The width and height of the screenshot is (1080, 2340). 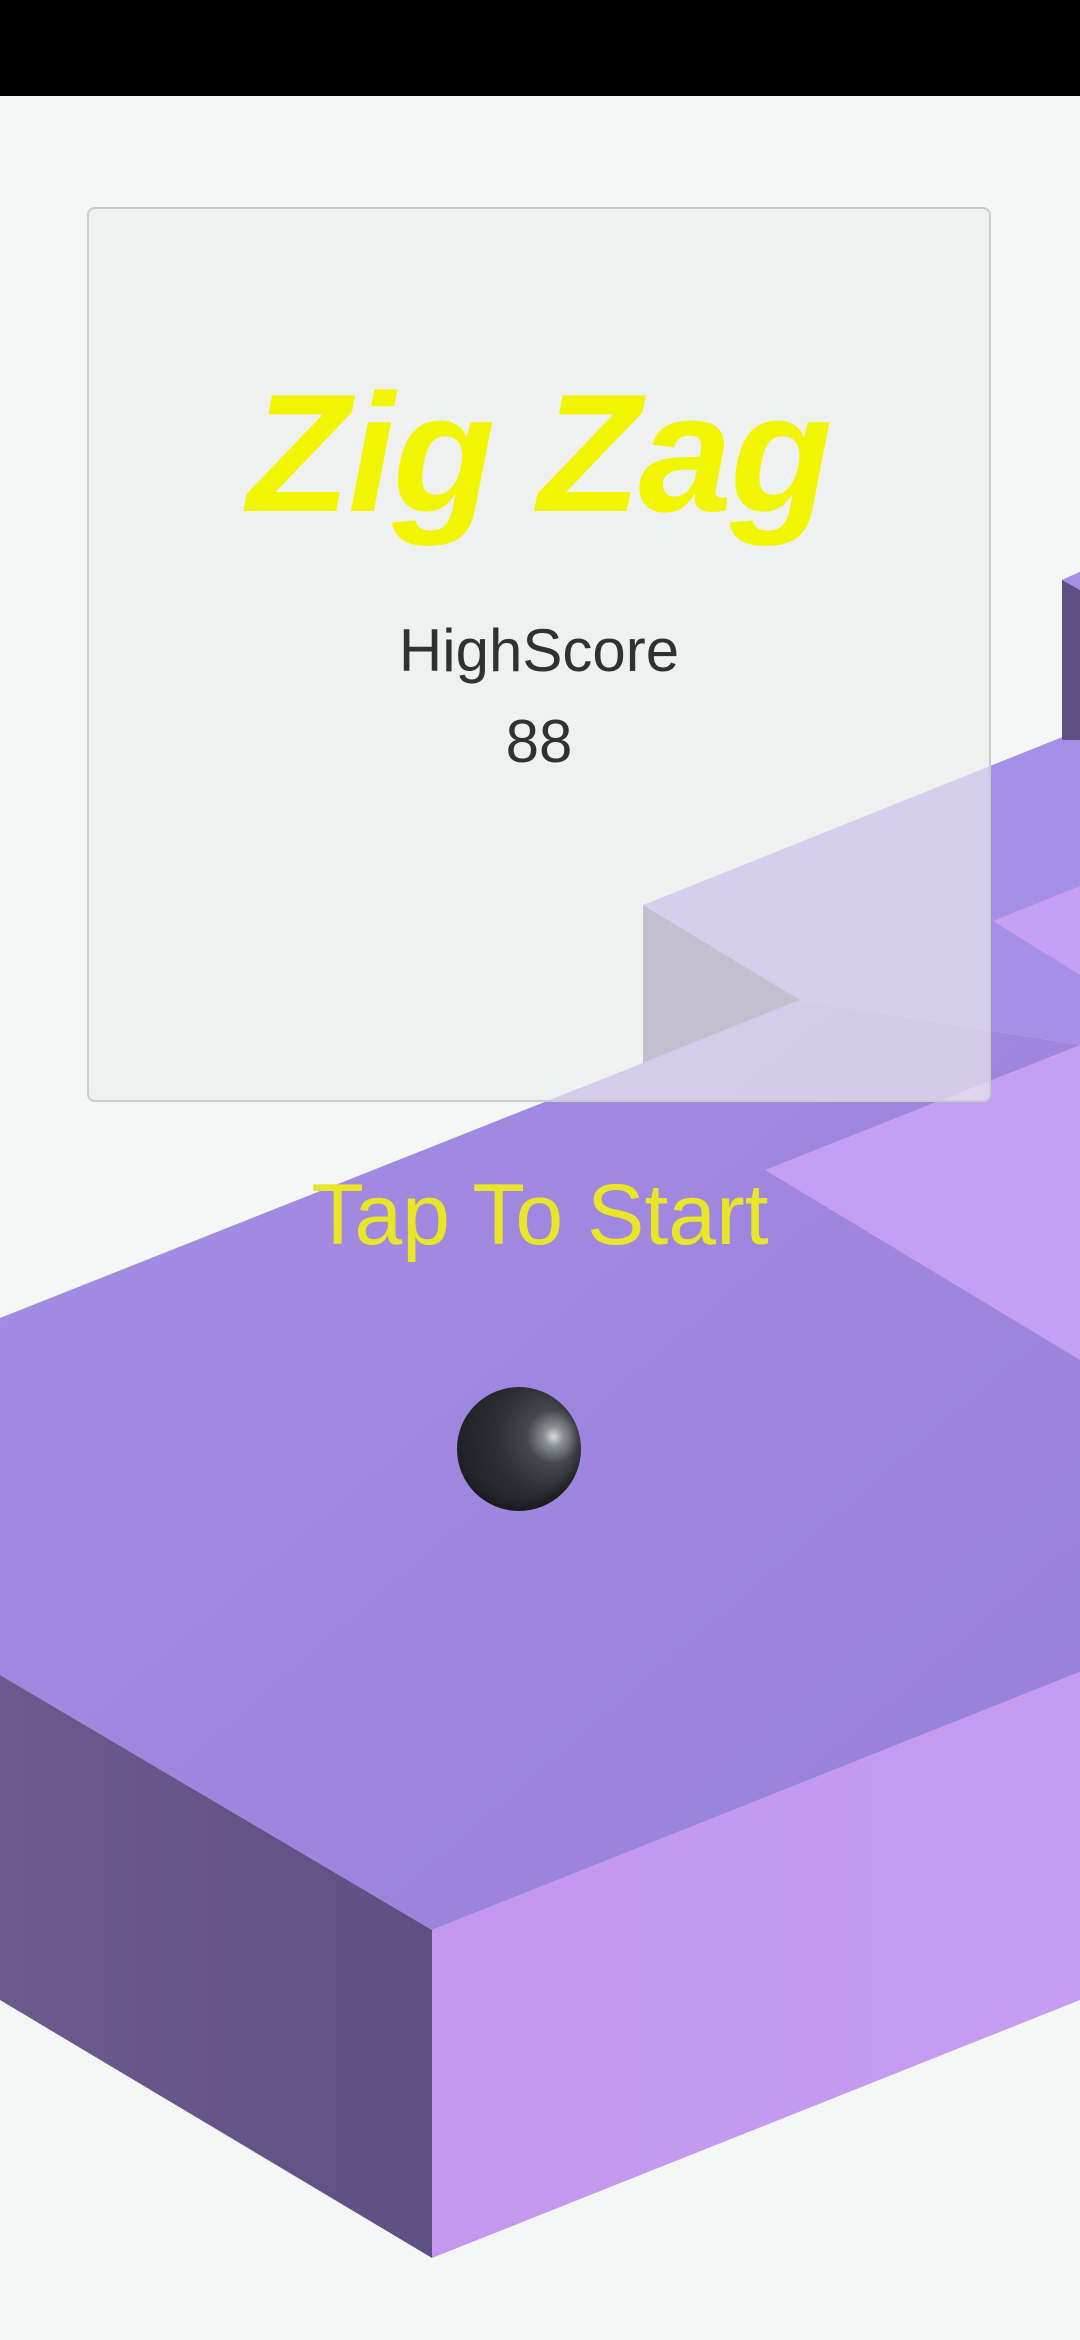 What do you see at coordinates (1071, 656) in the screenshot?
I see `path-side-far-right` at bounding box center [1071, 656].